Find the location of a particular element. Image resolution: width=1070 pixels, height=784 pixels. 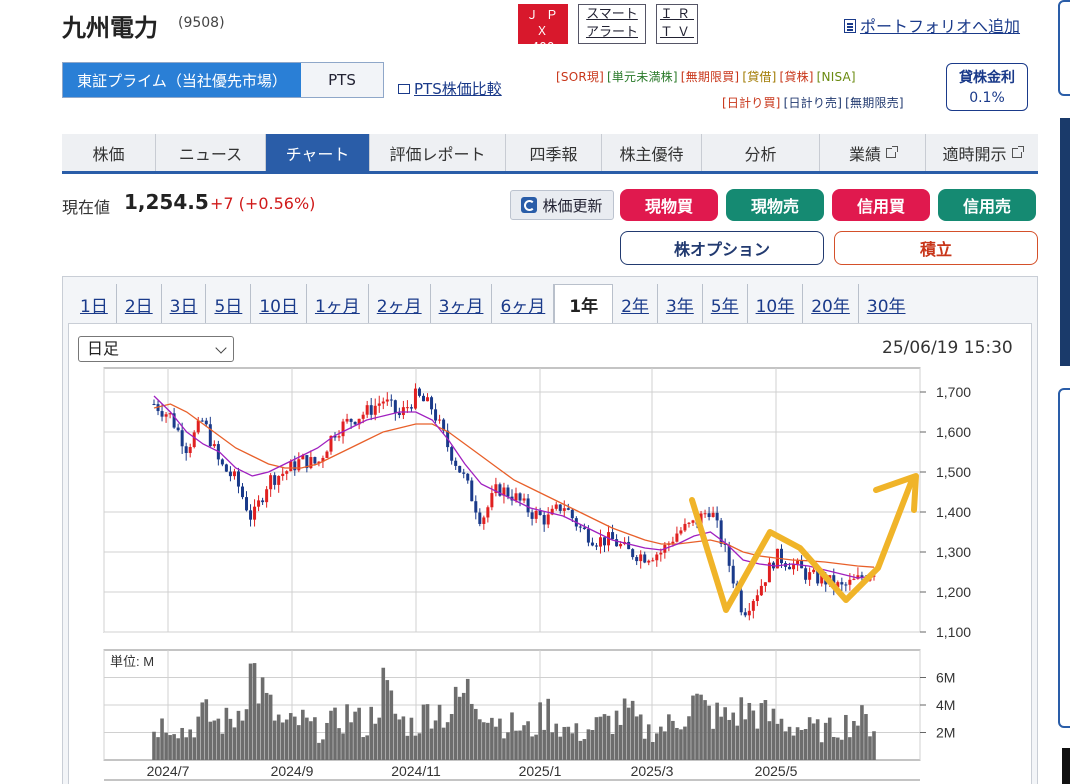

sell-spot-button: 現物売 is located at coordinates (775, 205).